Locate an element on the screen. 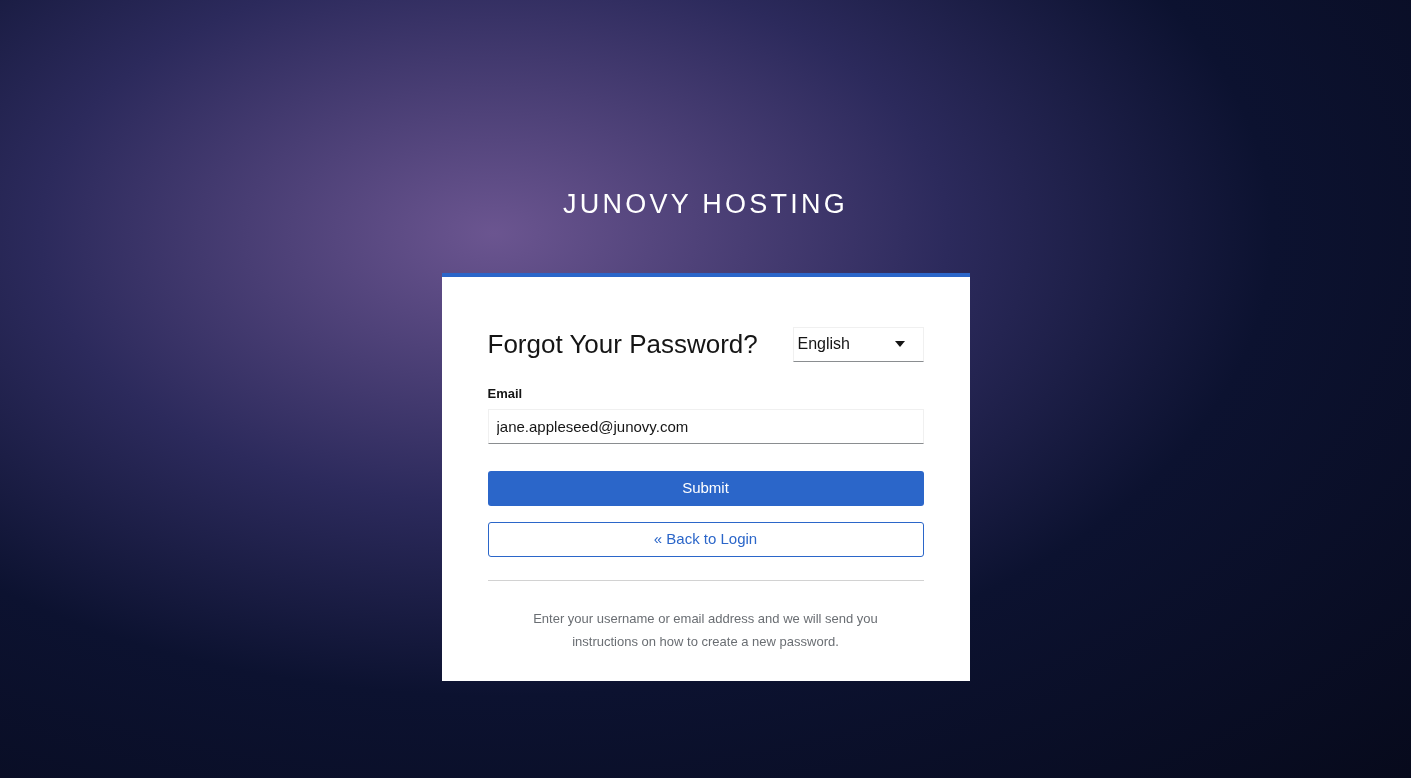  page-heading: Forgot Your Password? is located at coordinates (622, 344).